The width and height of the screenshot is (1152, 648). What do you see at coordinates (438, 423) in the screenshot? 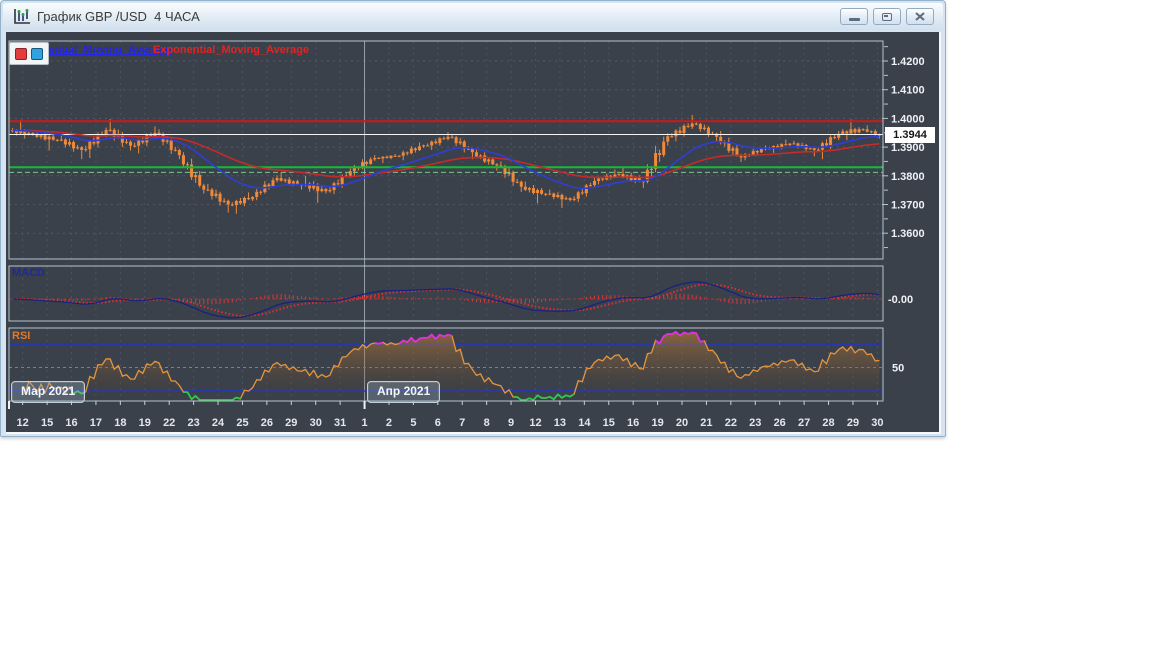
I see `svg-text: 6` at bounding box center [438, 423].